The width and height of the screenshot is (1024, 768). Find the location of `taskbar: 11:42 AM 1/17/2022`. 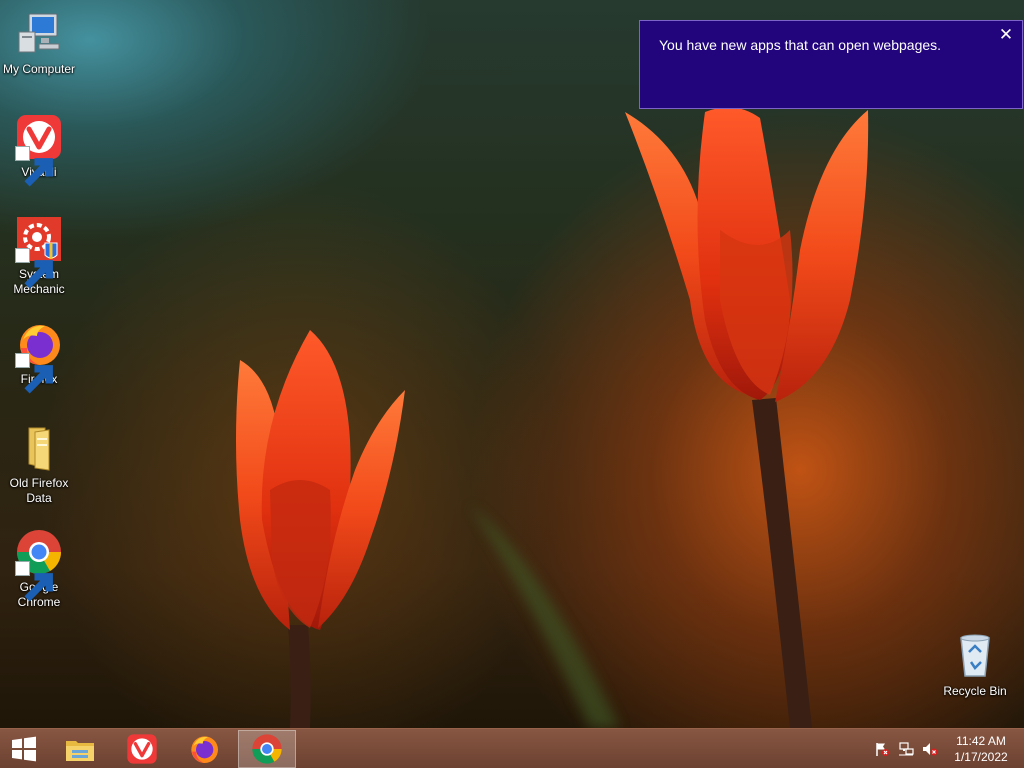

taskbar: 11:42 AM 1/17/2022 is located at coordinates (512, 748).